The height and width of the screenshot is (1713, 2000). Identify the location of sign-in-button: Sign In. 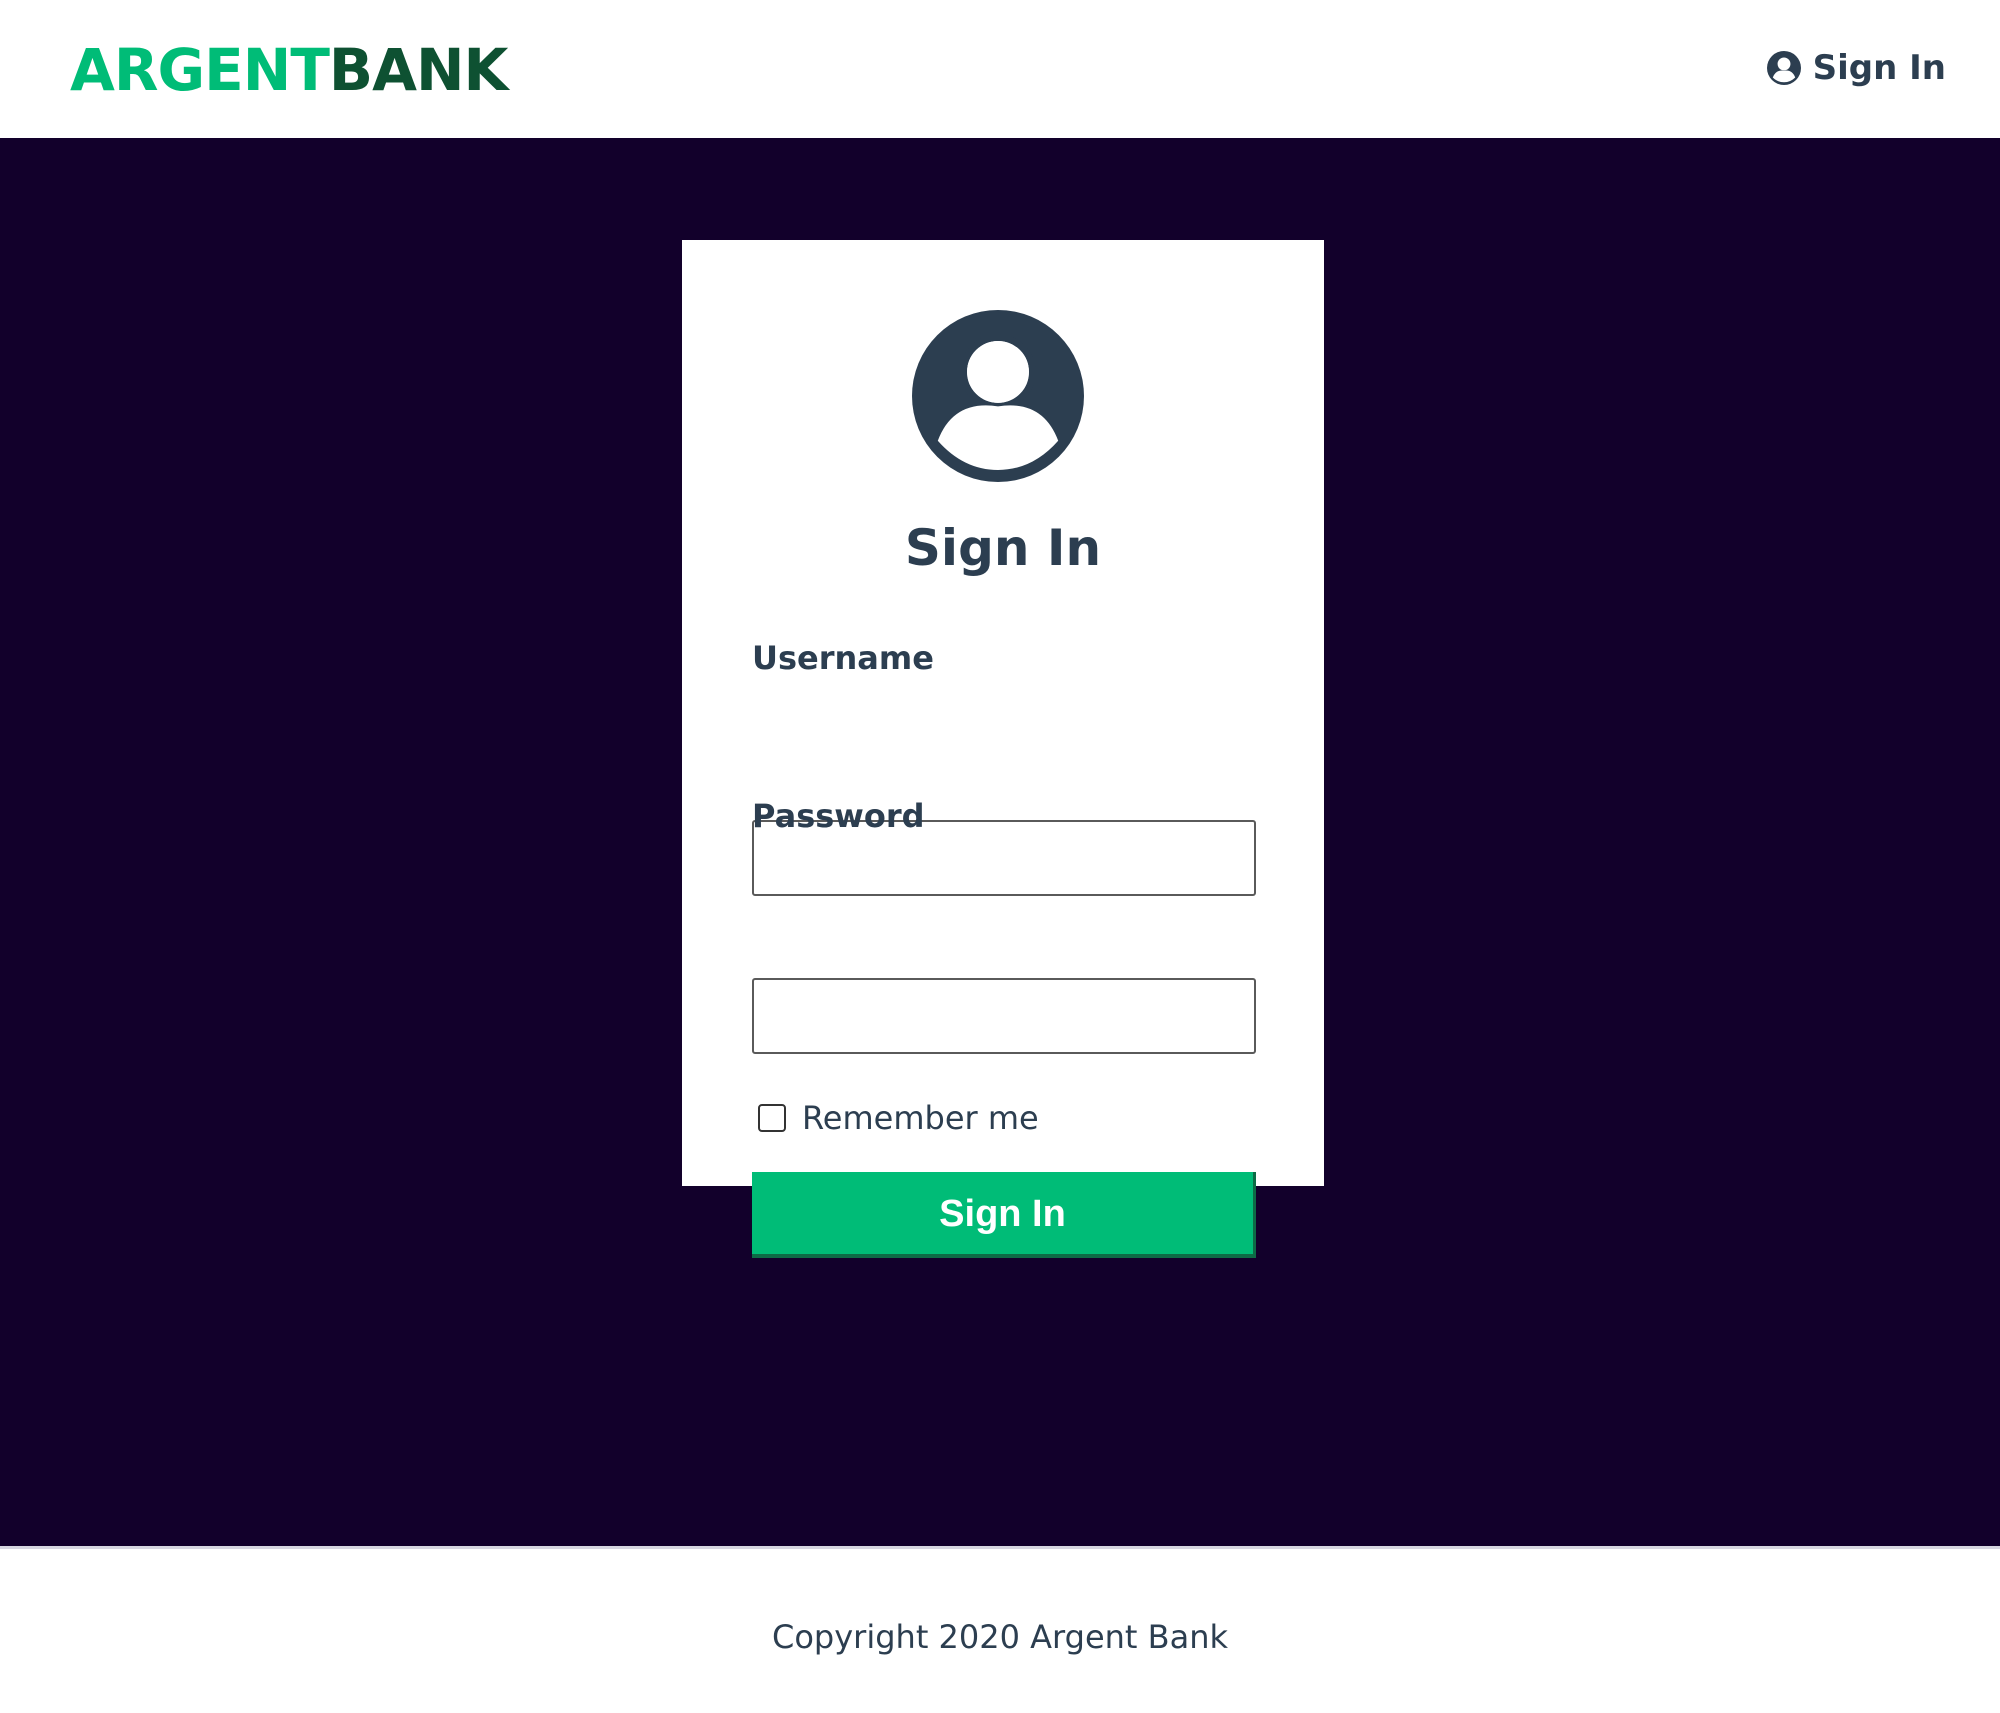
(1004, 1215).